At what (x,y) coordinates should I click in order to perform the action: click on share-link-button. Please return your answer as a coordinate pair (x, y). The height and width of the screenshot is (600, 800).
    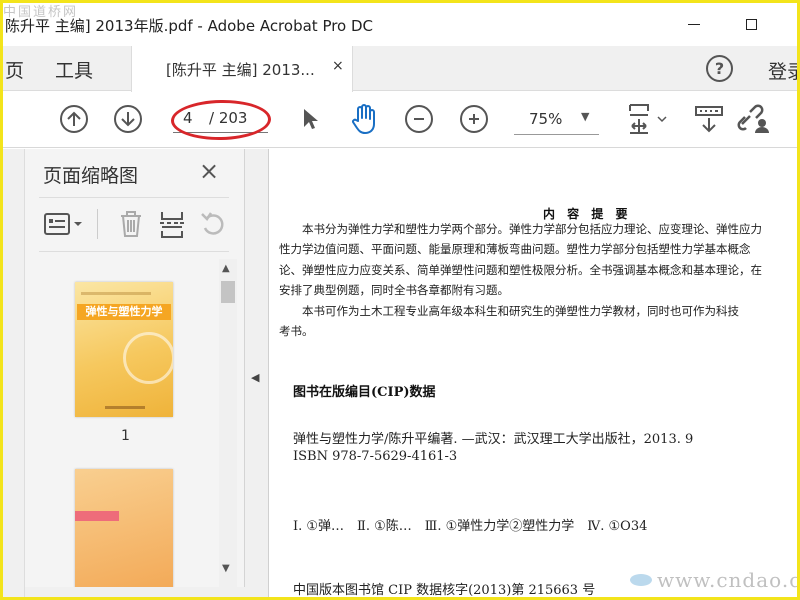
    Looking at the image, I should click on (753, 119).